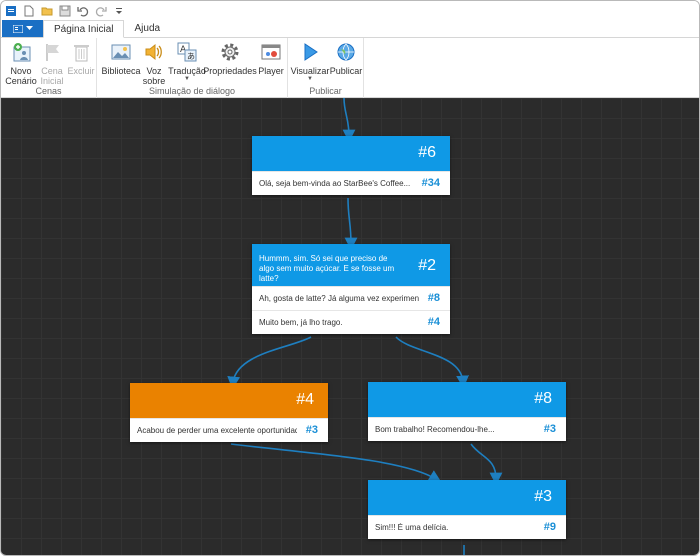 This screenshot has height=556, width=700. I want to click on quick-access-toolbar, so click(350, 10).